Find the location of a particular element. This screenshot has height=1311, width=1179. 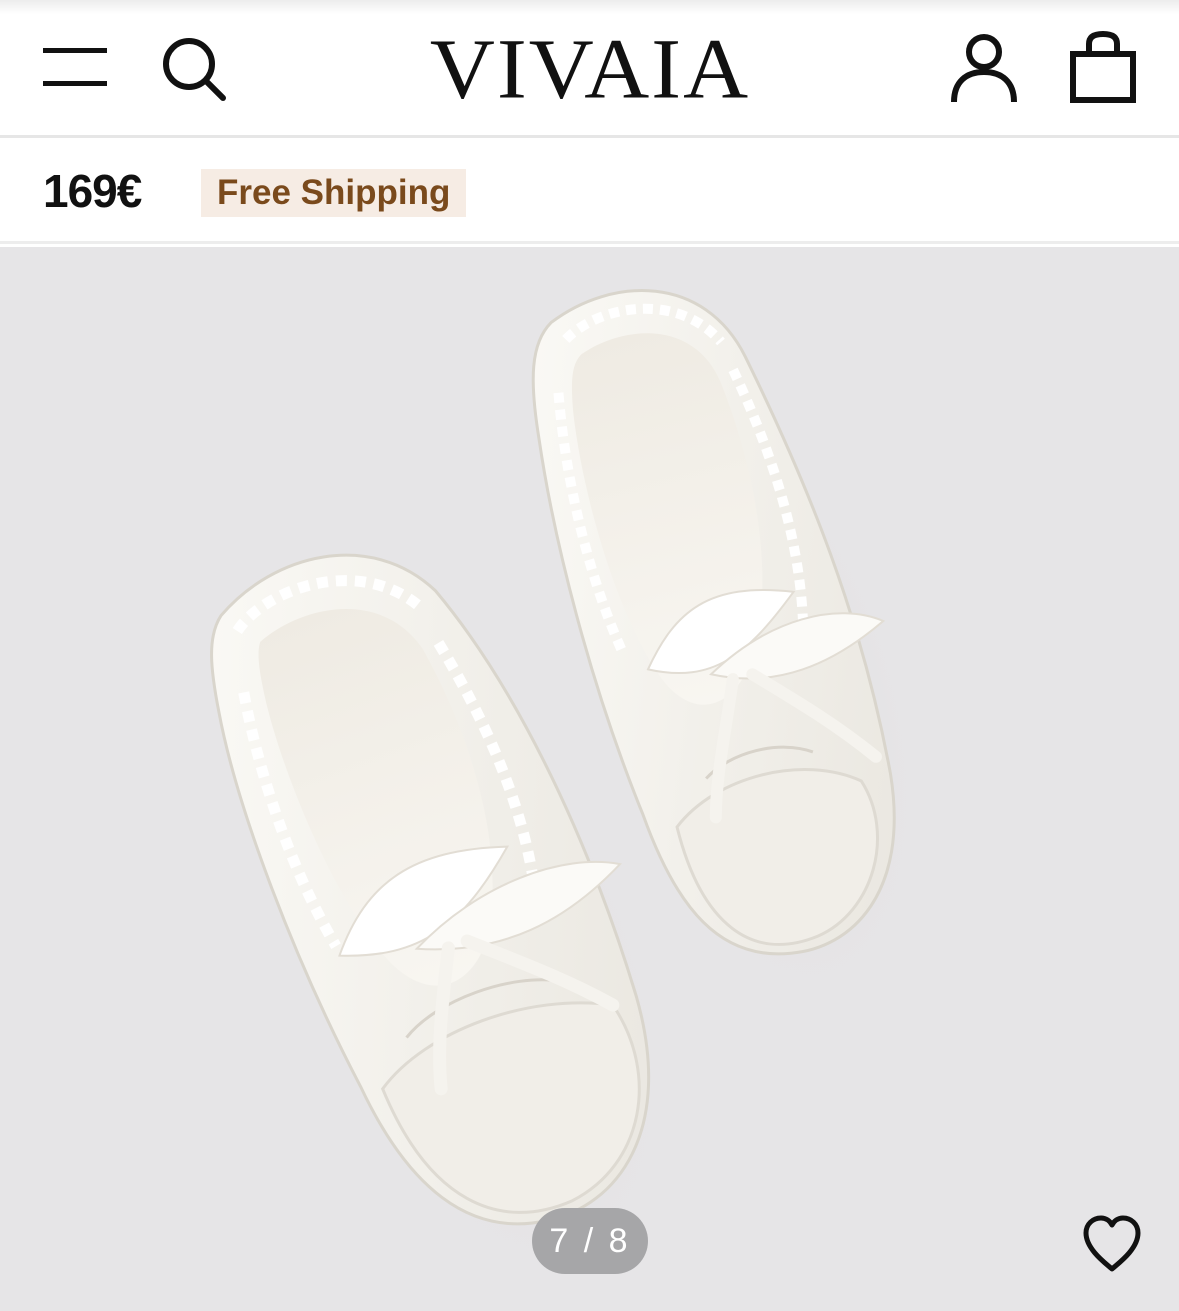

free-shipping-badge: Free Shipping is located at coordinates (334, 193).